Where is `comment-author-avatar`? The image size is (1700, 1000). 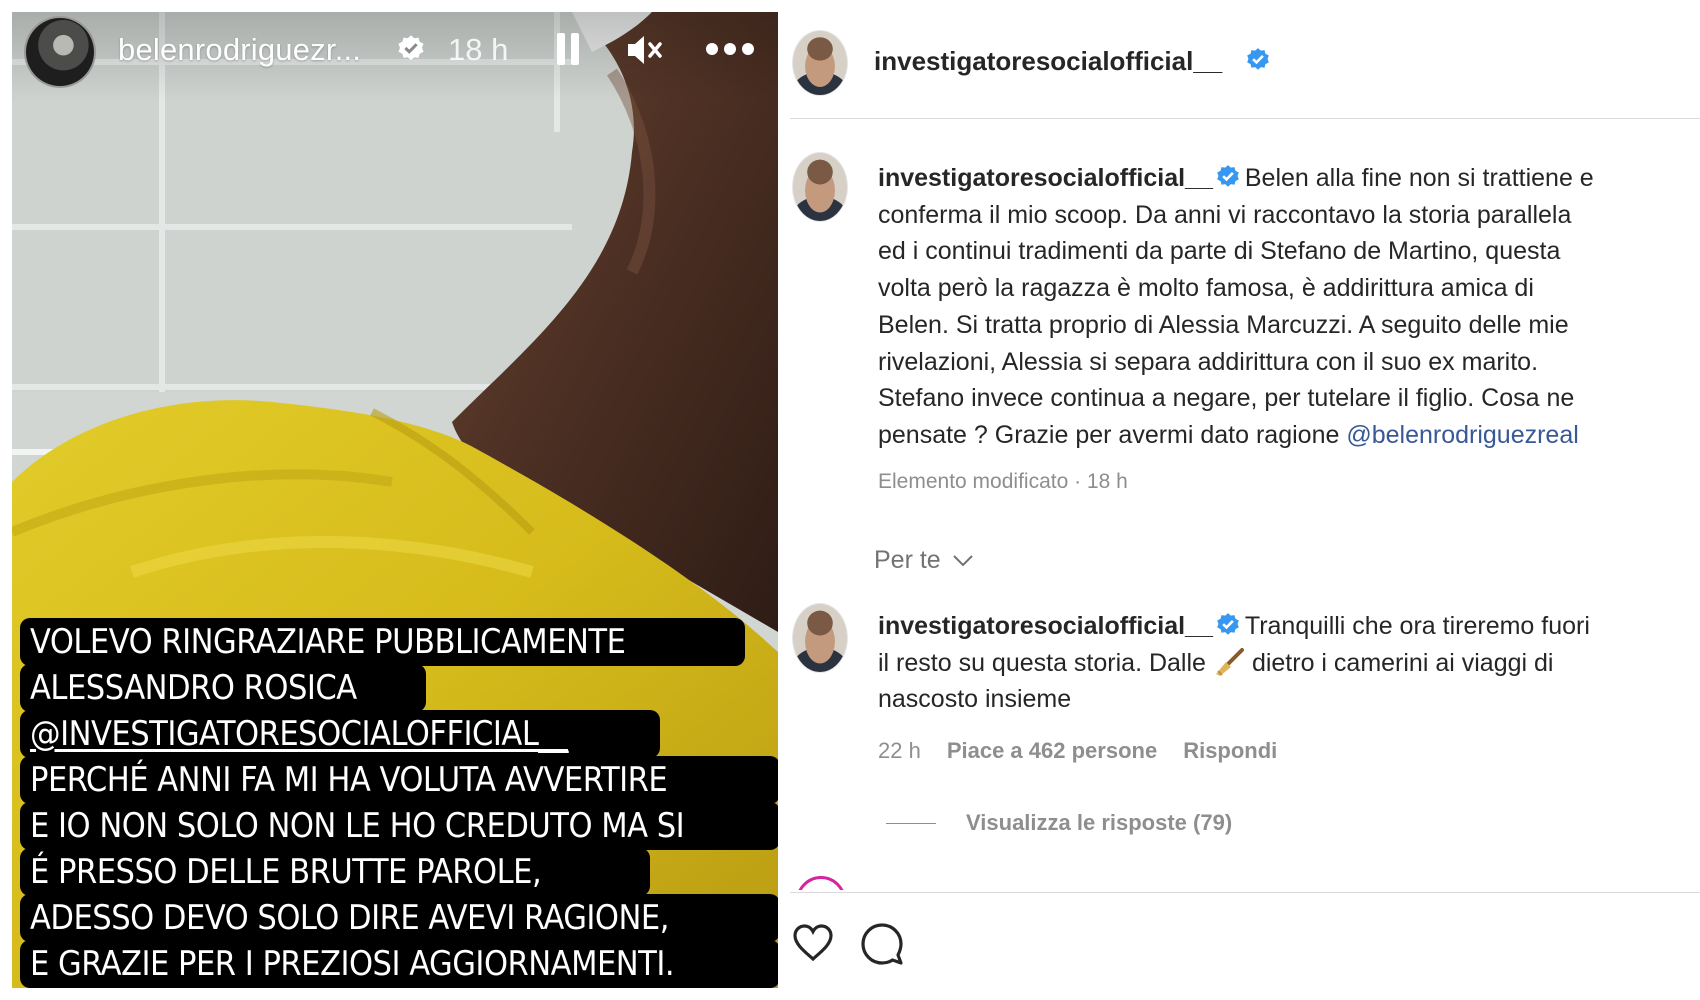
comment-author-avatar is located at coordinates (820, 638).